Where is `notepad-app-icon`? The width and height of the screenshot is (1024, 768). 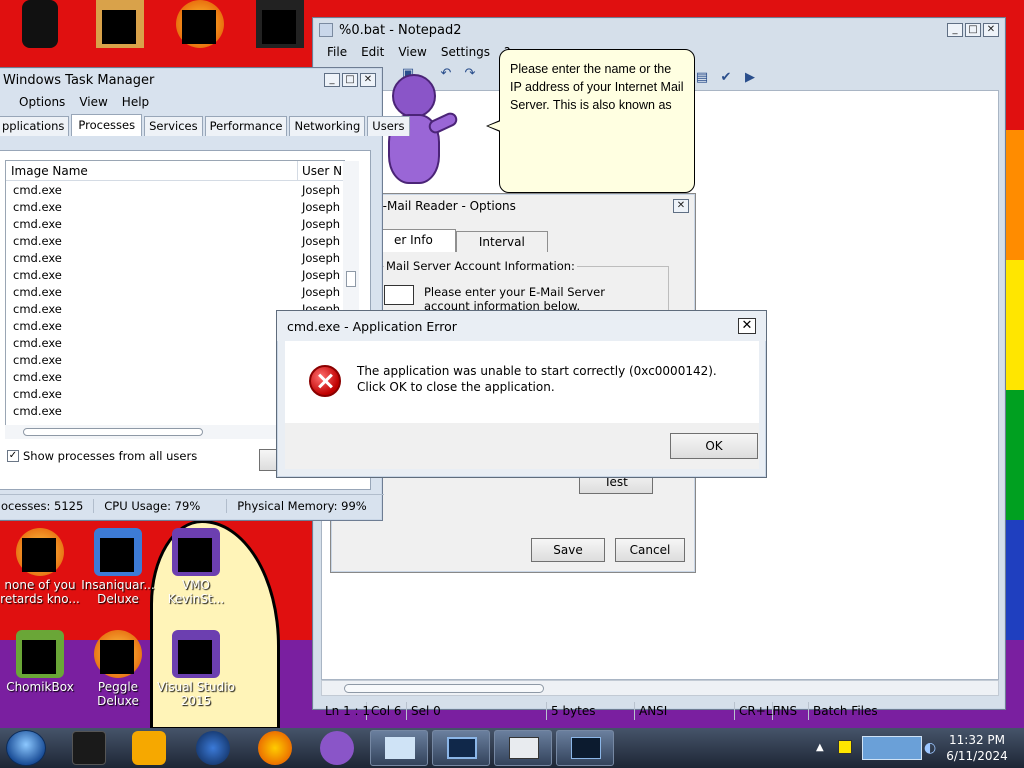
notepad-app-icon is located at coordinates (326, 30).